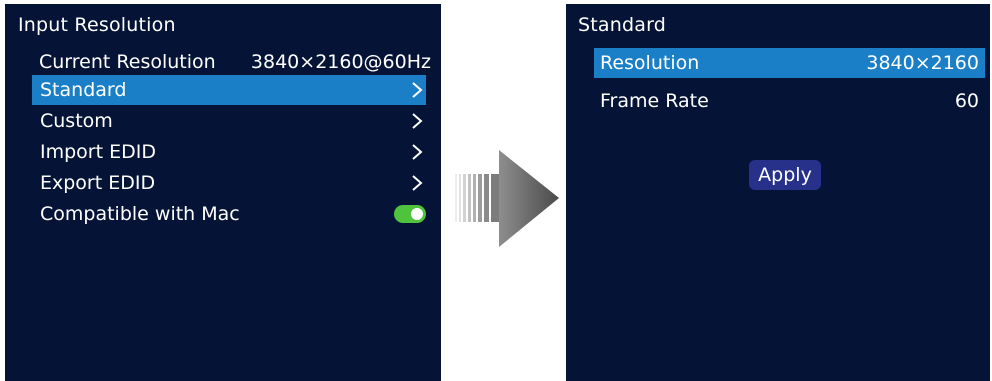 The image size is (992, 381). I want to click on mac-compatibility-row: Compatible with Mac, so click(233, 214).